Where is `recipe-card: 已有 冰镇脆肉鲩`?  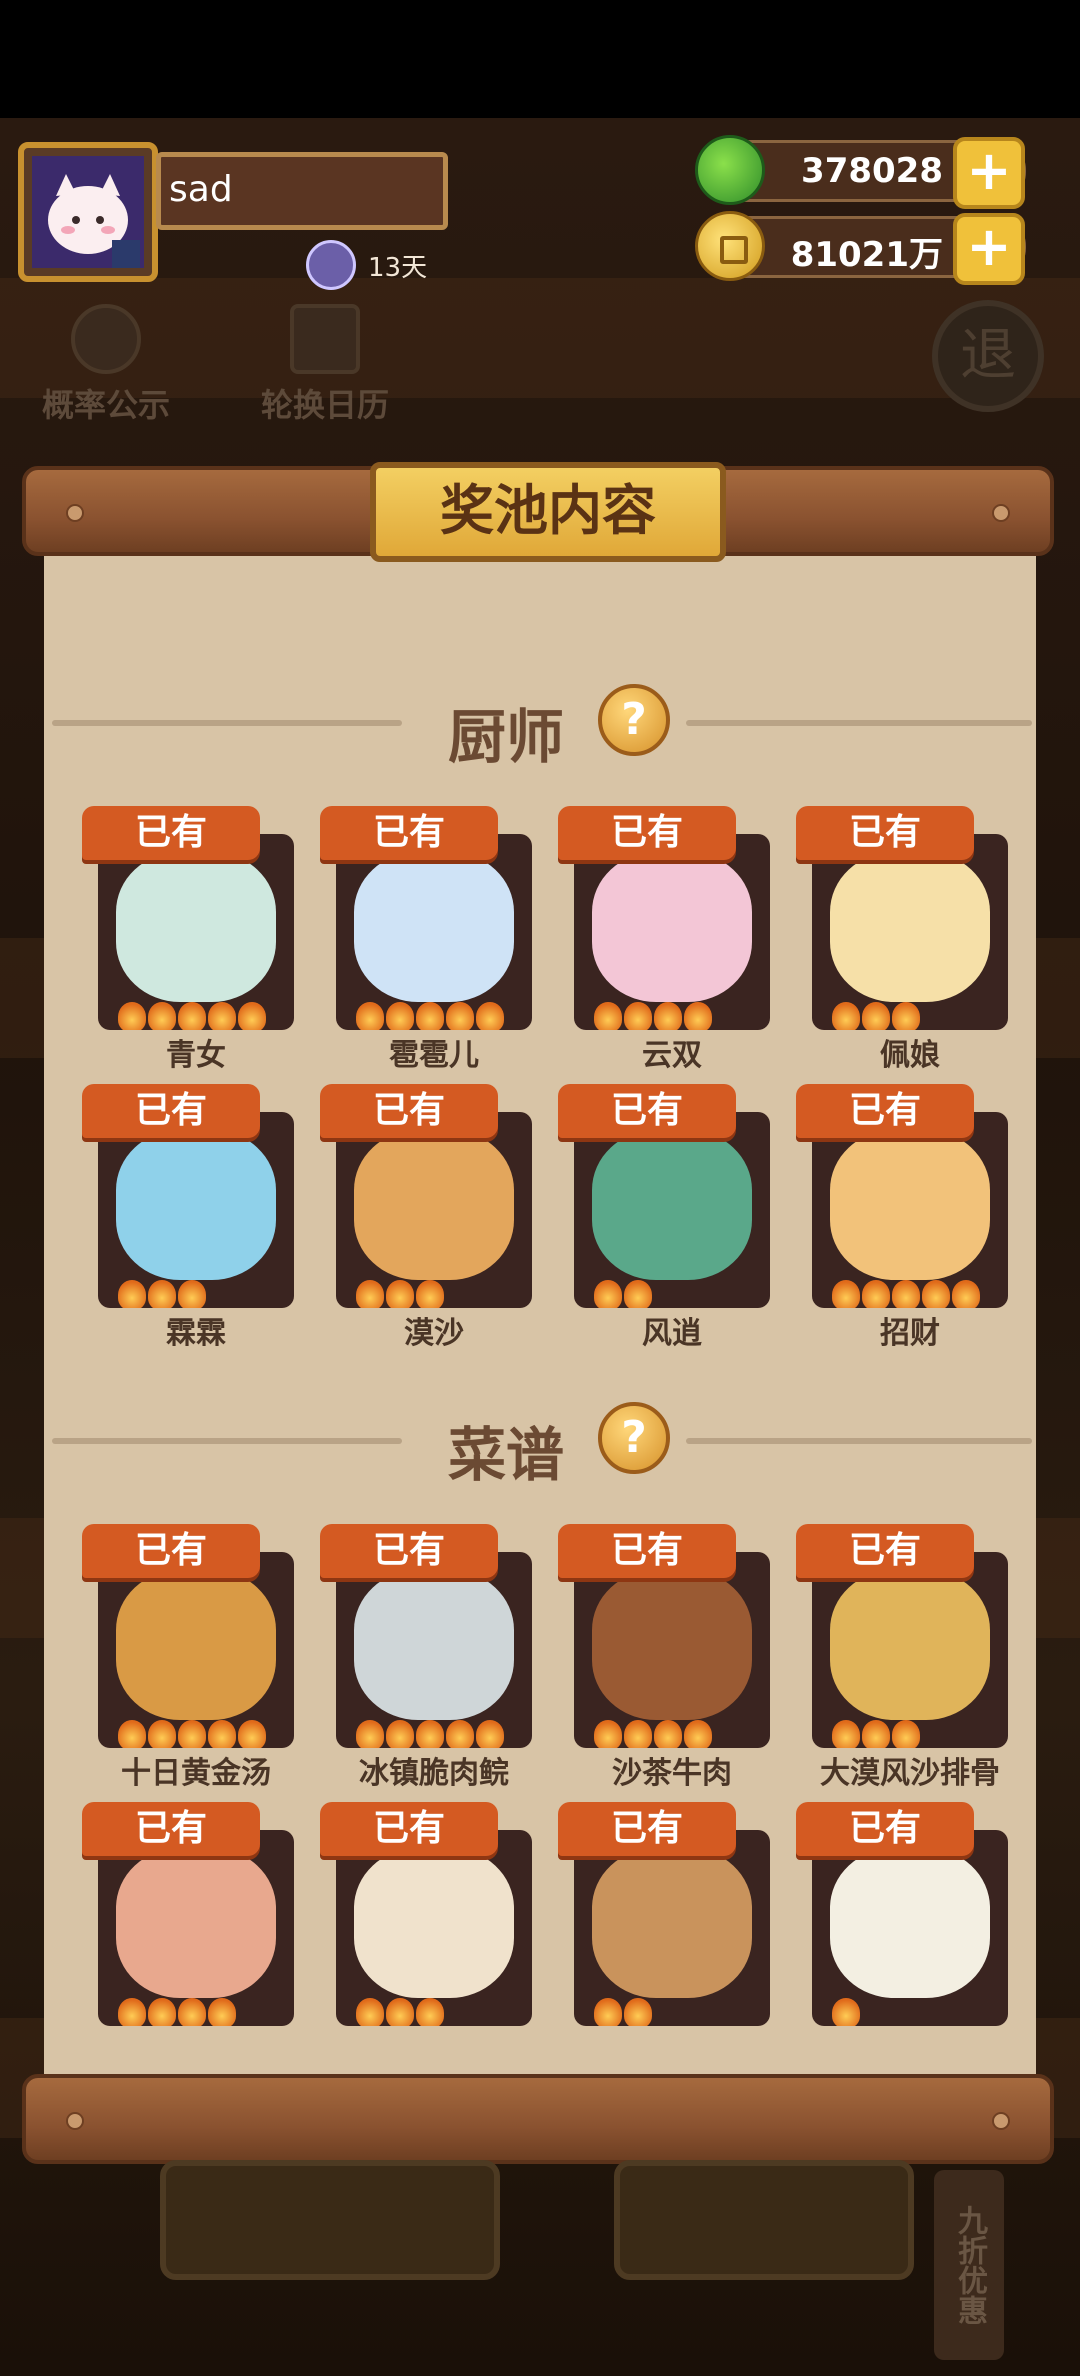 recipe-card: 已有 冰镇脆肉鲩 is located at coordinates (426, 1657).